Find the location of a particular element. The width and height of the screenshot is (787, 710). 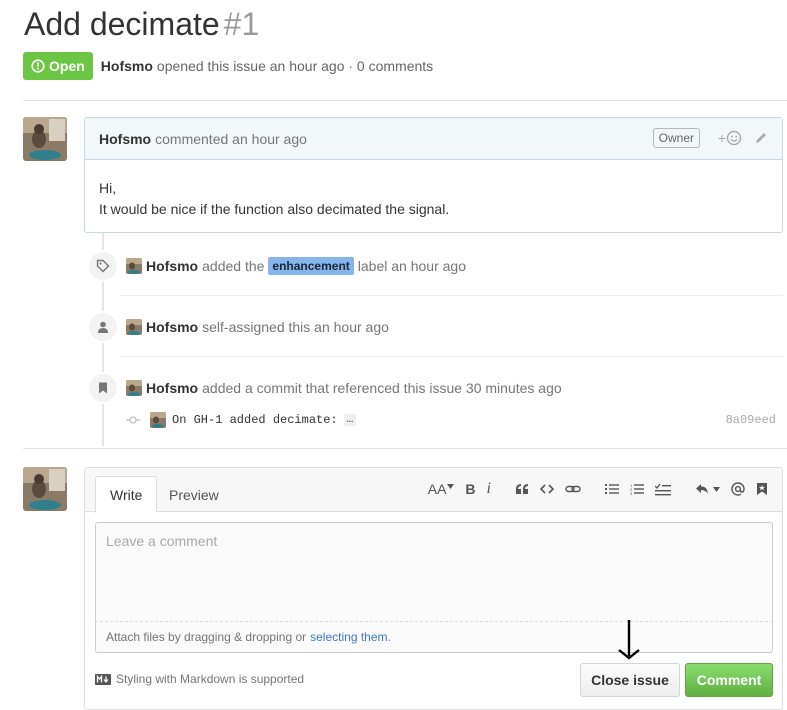

link-button is located at coordinates (573, 489).